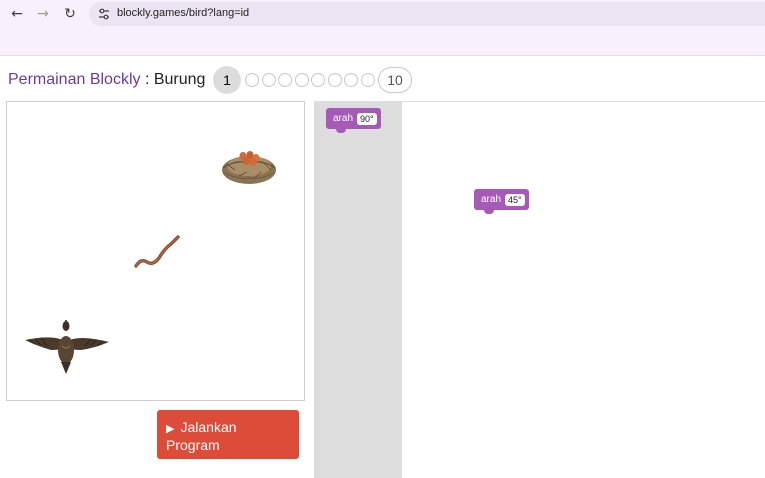 Image resolution: width=765 pixels, height=478 pixels. What do you see at coordinates (17, 14) in the screenshot?
I see `back-arrow-icon: ←` at bounding box center [17, 14].